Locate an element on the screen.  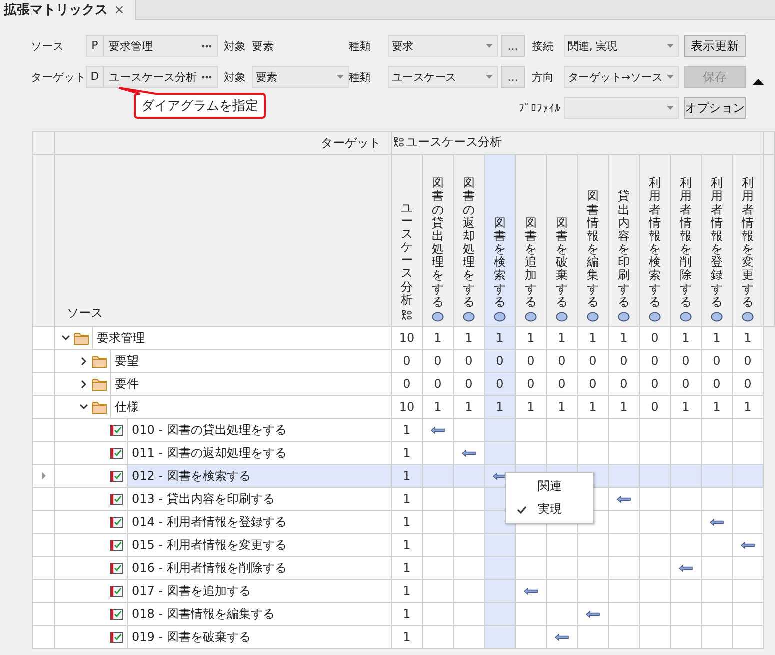
tree-item: 012 - 図書を検索する is located at coordinates (259, 476).